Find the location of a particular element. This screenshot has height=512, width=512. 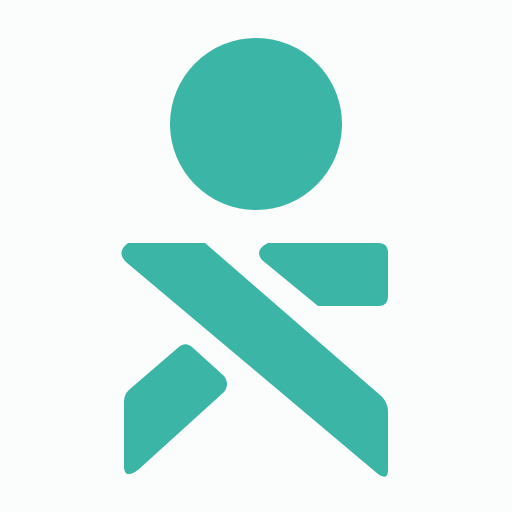

logo-head-circle is located at coordinates (256, 124).